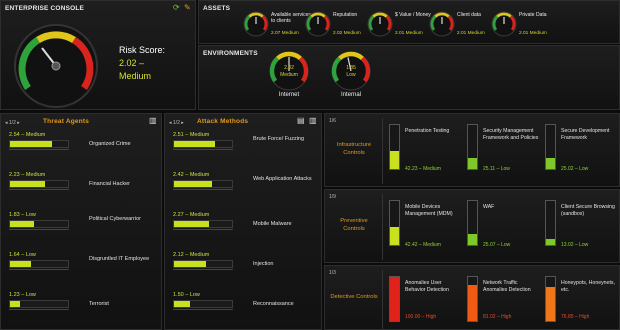 The image size is (620, 330). What do you see at coordinates (110, 144) in the screenshot?
I see `threat-agent-label: Organized Crime` at bounding box center [110, 144].